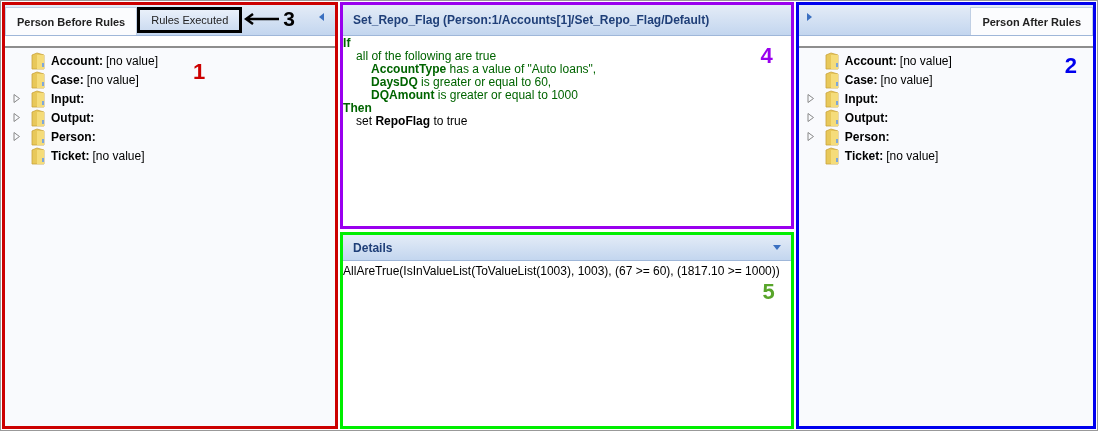  What do you see at coordinates (199, 72) in the screenshot?
I see `annotation-number: 1` at bounding box center [199, 72].